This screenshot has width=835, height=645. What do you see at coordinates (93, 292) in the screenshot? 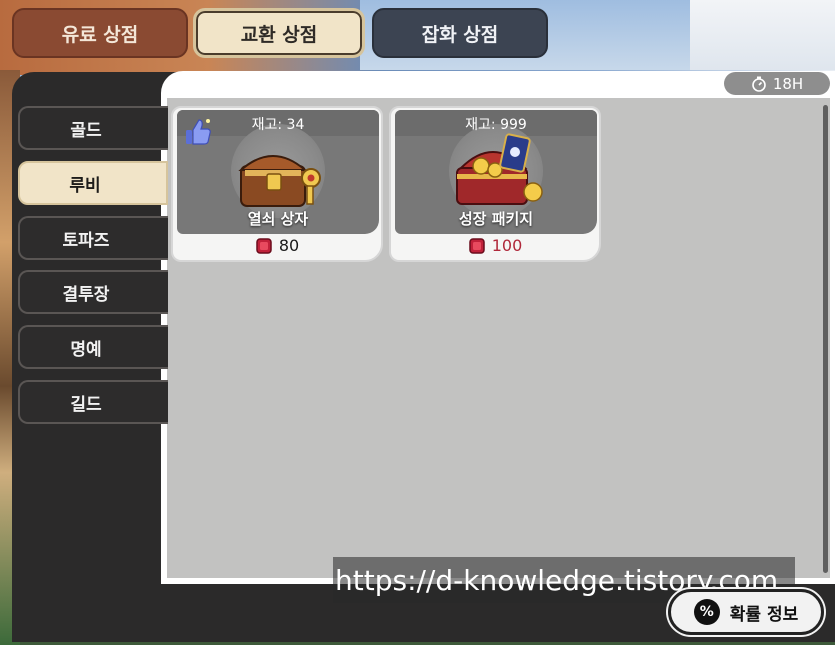
I see `sidebar-item-arena: 결투장` at bounding box center [93, 292].